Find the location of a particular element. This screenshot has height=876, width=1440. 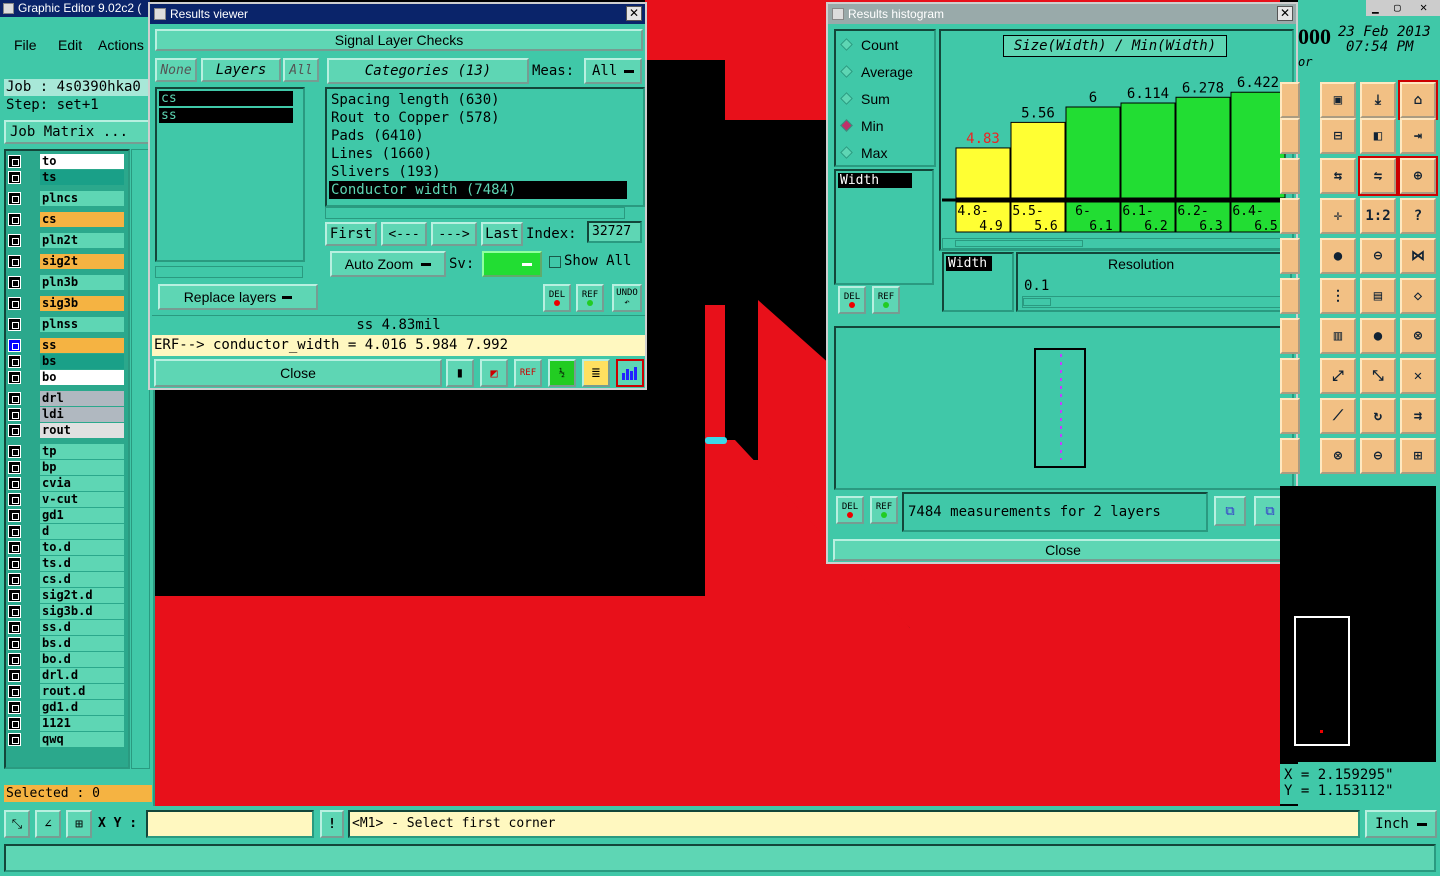

layers-all-button: All is located at coordinates (301, 70).